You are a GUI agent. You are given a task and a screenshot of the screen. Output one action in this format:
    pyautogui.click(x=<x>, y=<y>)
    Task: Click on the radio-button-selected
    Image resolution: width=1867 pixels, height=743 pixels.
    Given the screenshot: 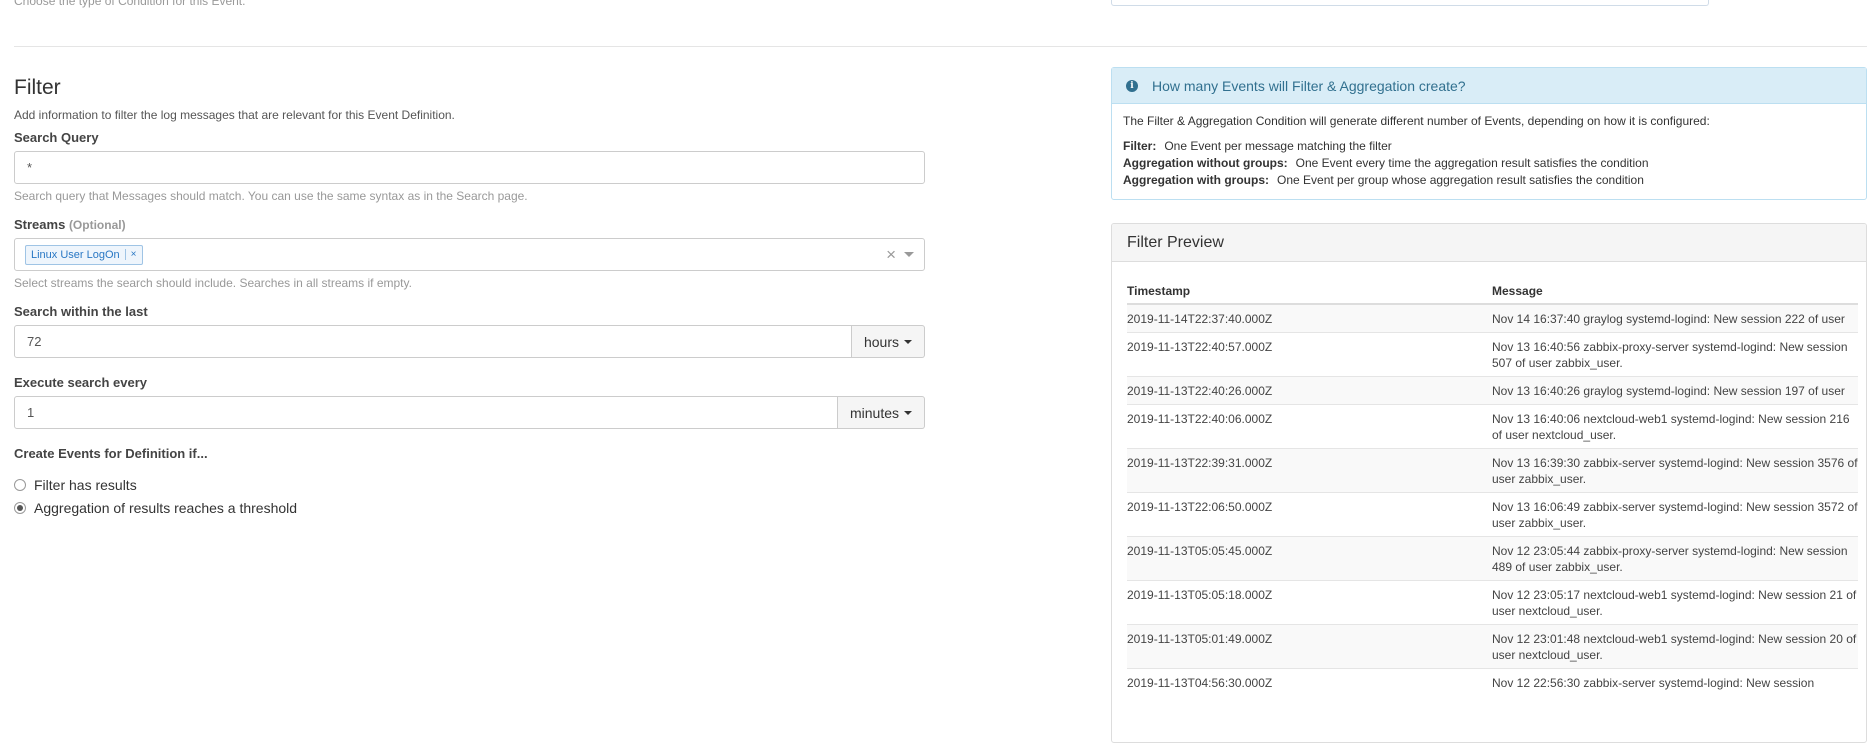 What is the action you would take?
    pyautogui.click(x=20, y=508)
    